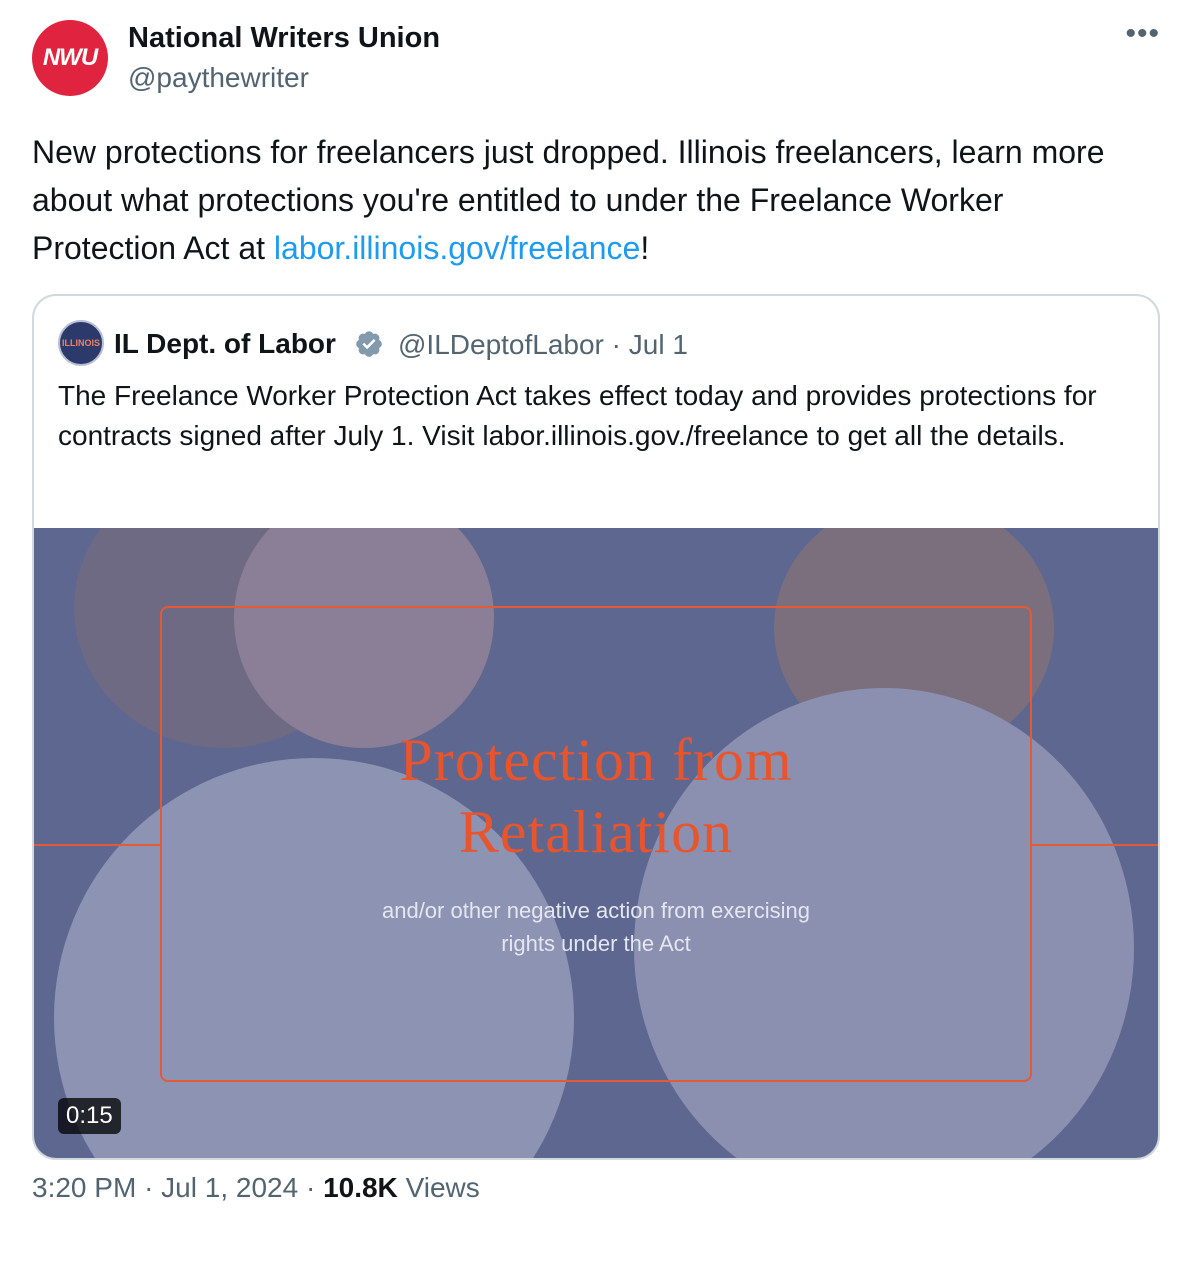 The height and width of the screenshot is (1262, 1190). What do you see at coordinates (218, 78) in the screenshot?
I see `author-handle: @paythewriter` at bounding box center [218, 78].